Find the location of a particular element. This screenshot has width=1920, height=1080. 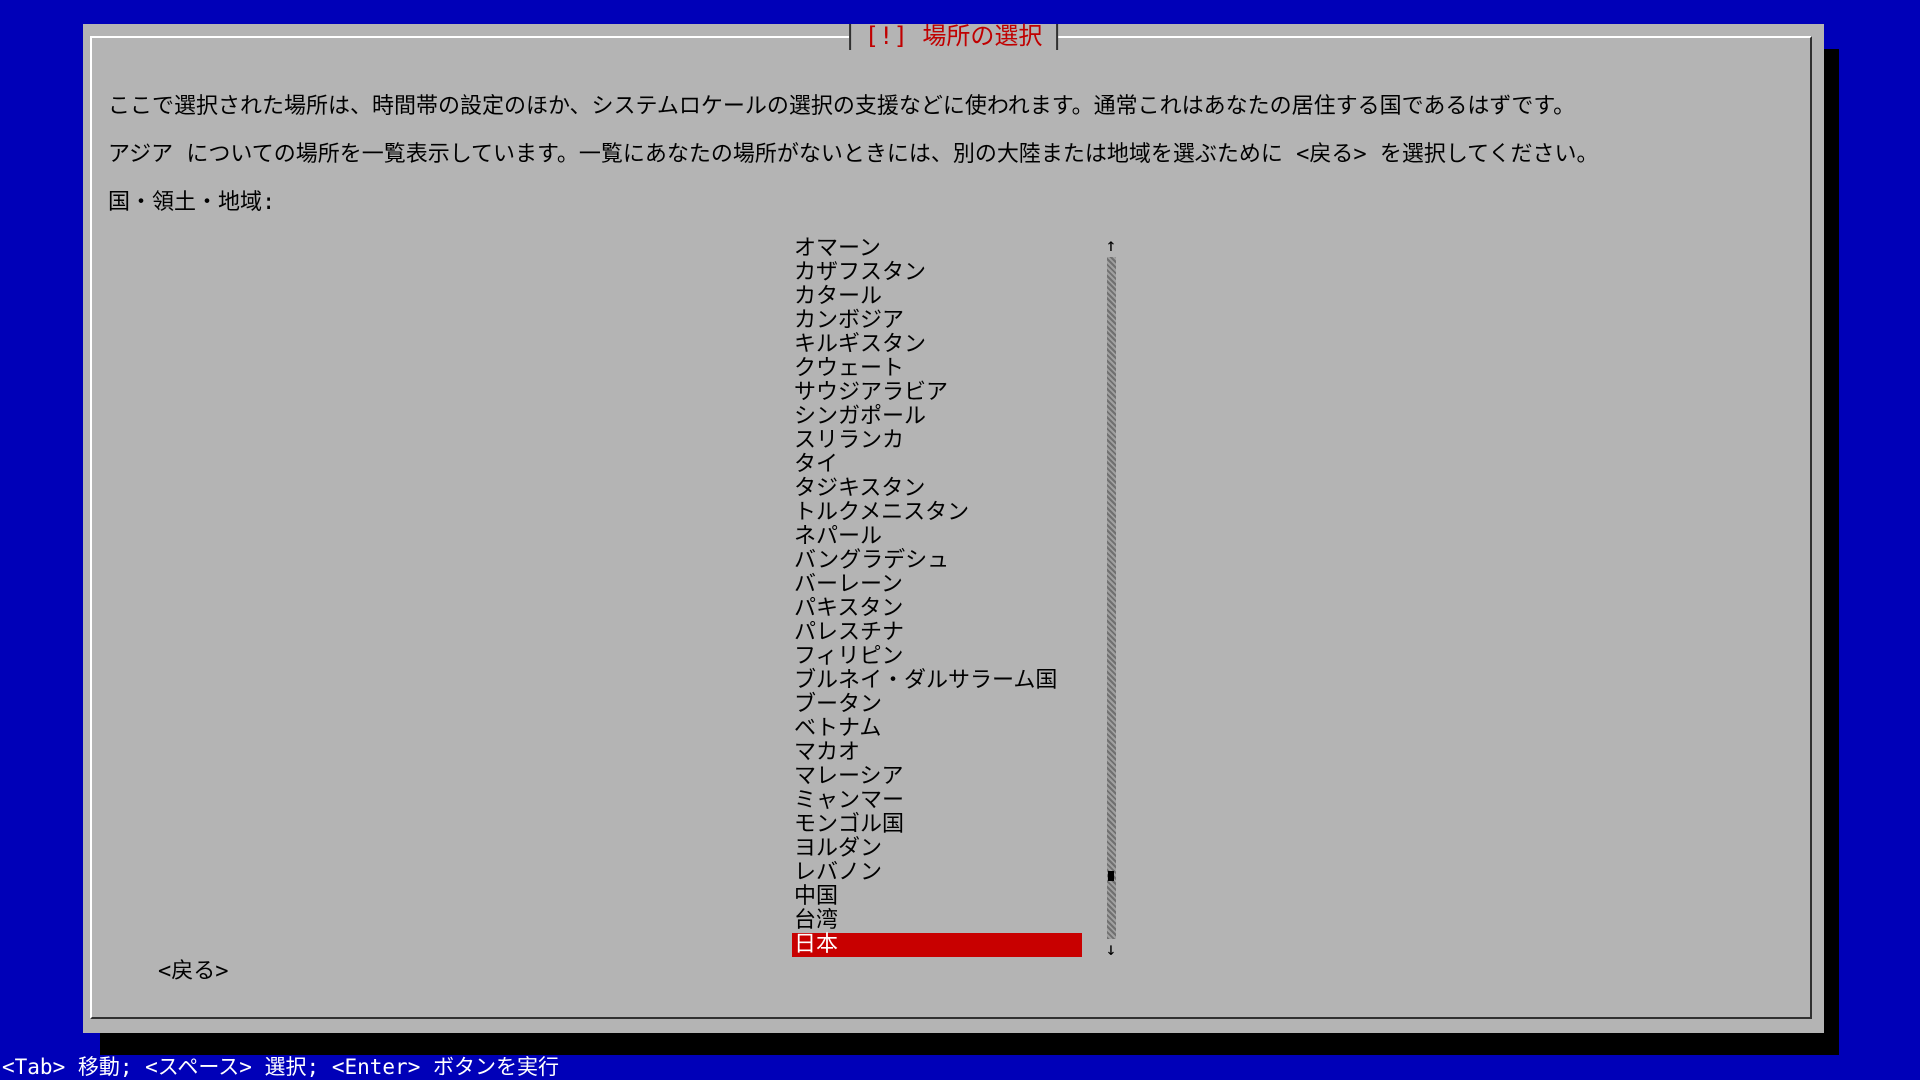

country-list-item: ベトナム is located at coordinates (937, 729).